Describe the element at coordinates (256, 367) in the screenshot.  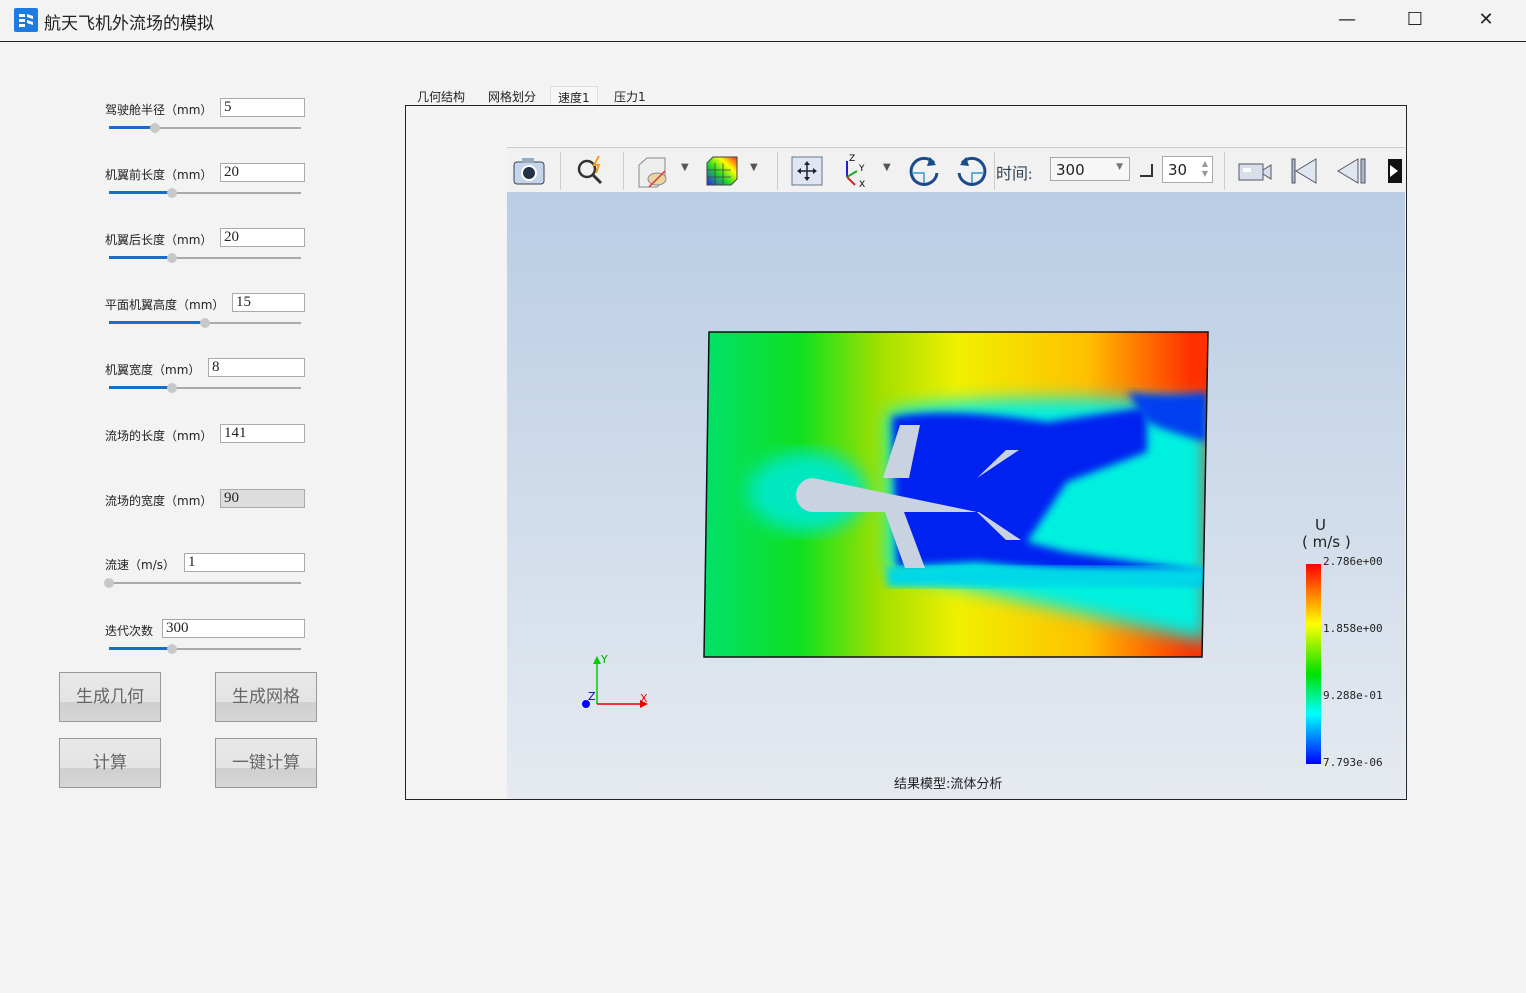
I see `param-input: 8` at that location.